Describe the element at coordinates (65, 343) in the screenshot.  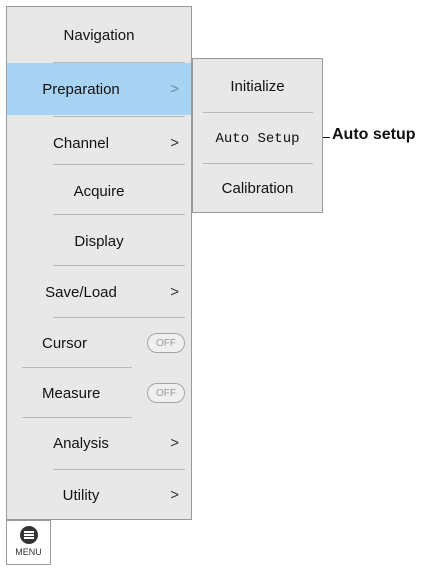
I see `menu-item-label: Cursor` at that location.